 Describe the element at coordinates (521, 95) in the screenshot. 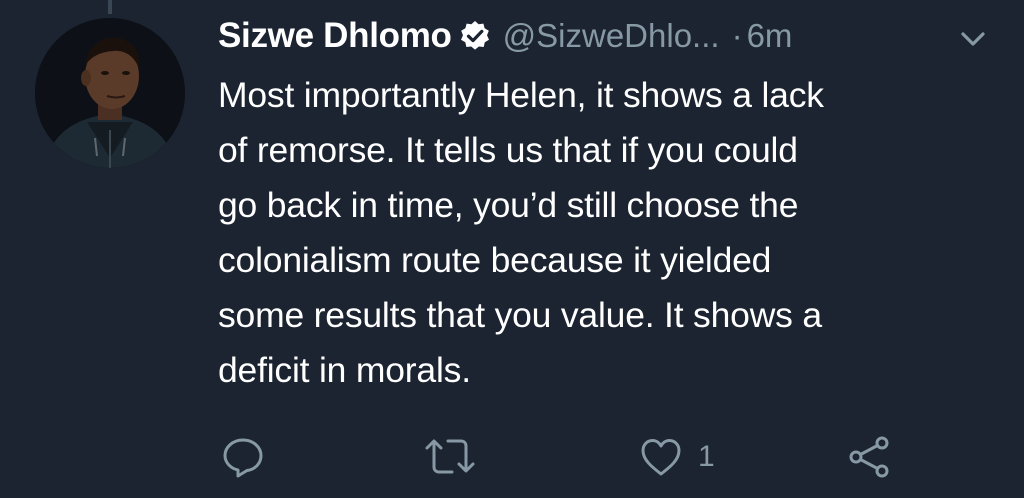

I see `tweet-text-line: Most importantly Helen, it shows a lack` at that location.